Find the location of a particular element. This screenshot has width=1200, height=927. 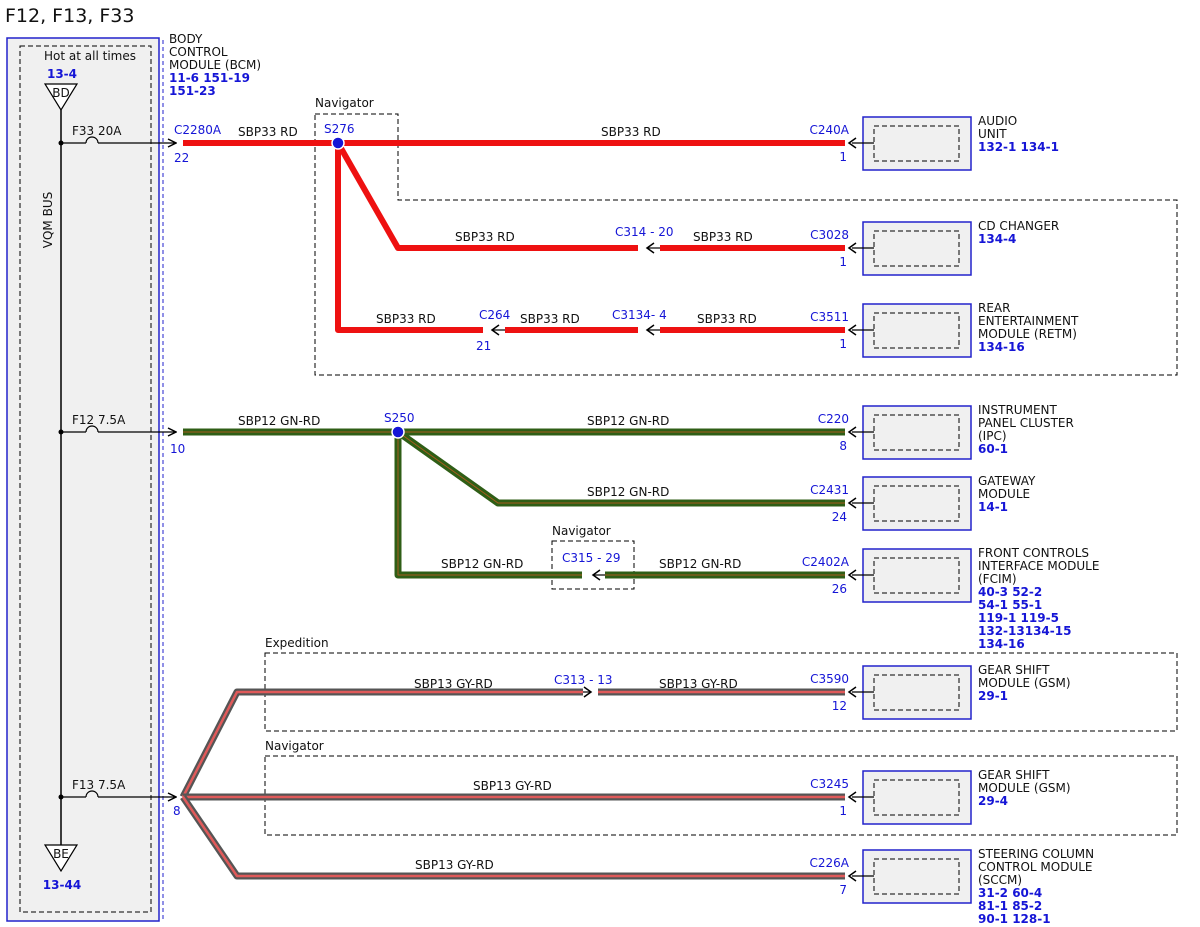

module-name-line: CONTROL MODULE is located at coordinates (1035, 867).